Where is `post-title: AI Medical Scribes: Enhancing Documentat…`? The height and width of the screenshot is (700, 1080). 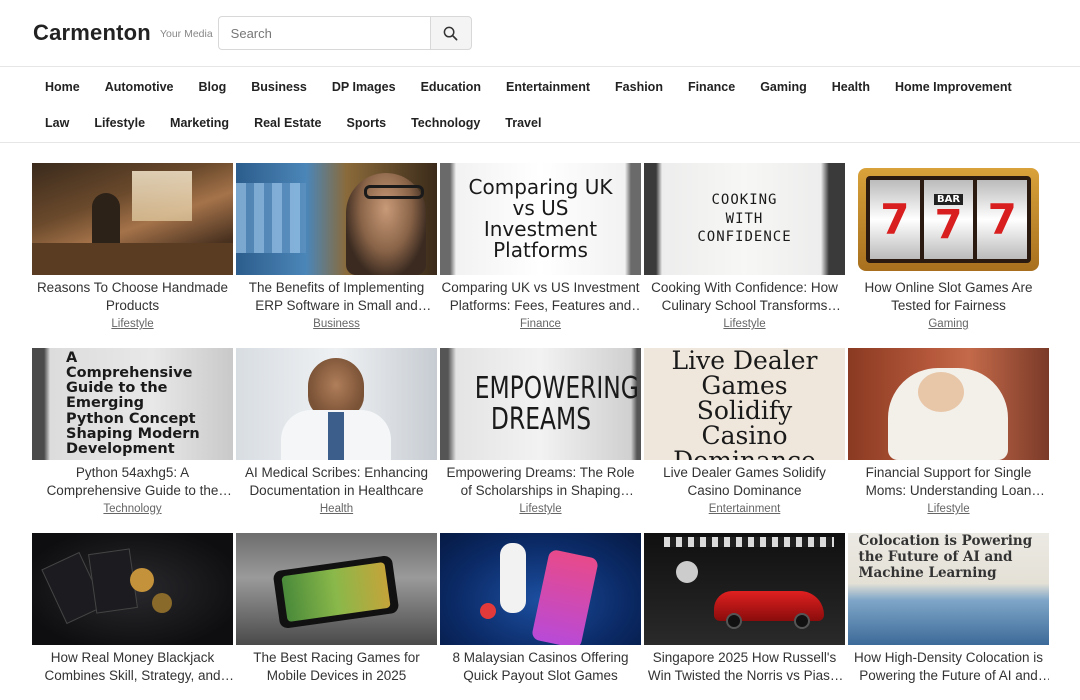
post-title: AI Medical Scribes: Enhancing Documentat… is located at coordinates (336, 481).